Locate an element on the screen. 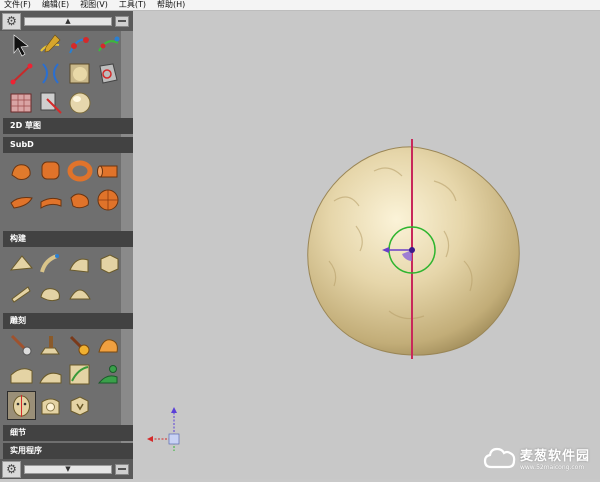 The width and height of the screenshot is (600, 482). menu-tools: 工具(T) is located at coordinates (134, 5).